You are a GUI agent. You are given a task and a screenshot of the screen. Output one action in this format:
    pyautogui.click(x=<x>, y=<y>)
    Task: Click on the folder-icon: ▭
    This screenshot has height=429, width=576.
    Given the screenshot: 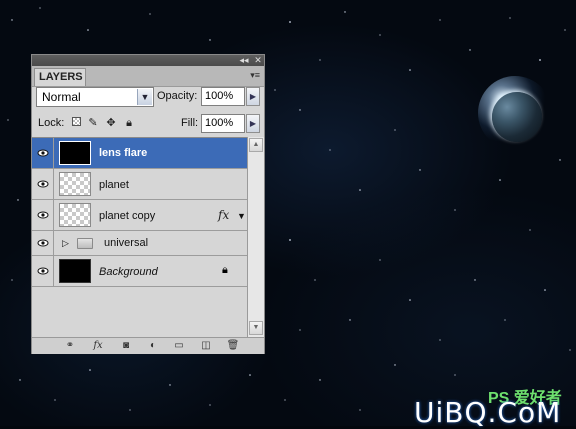 What is the action you would take?
    pyautogui.click(x=179, y=346)
    